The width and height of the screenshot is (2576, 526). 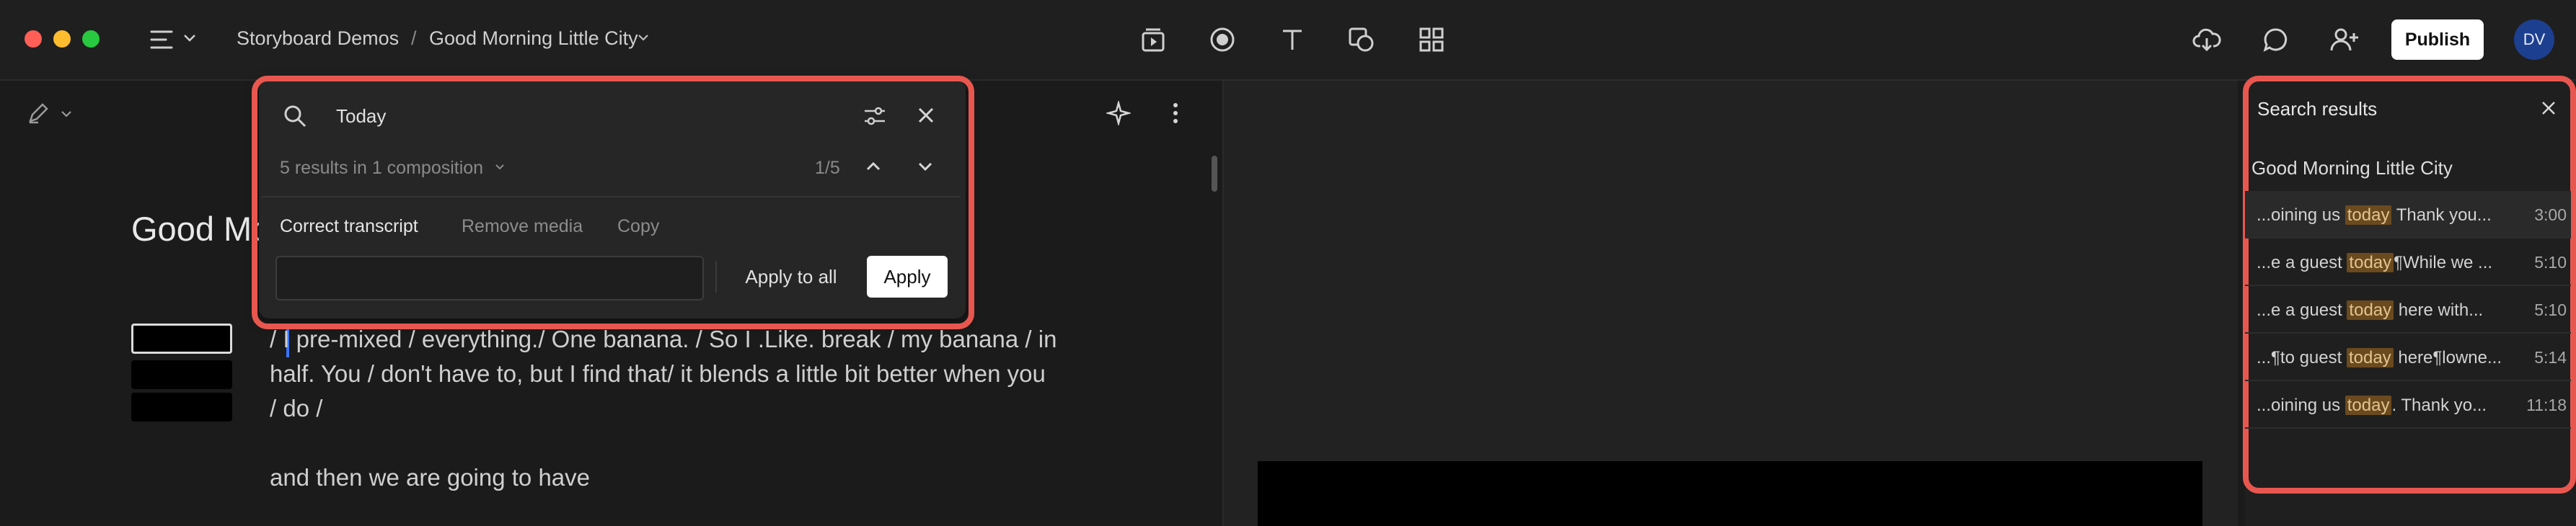 I want to click on sparkle-icon, so click(x=1118, y=113).